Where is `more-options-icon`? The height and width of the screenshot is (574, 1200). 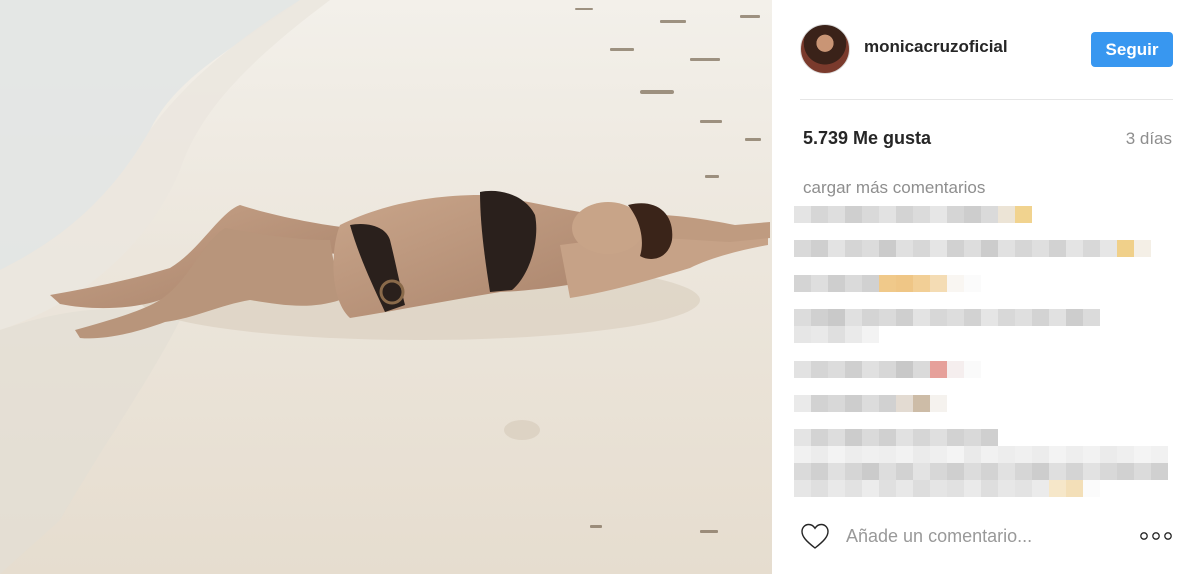 more-options-icon is located at coordinates (1156, 536).